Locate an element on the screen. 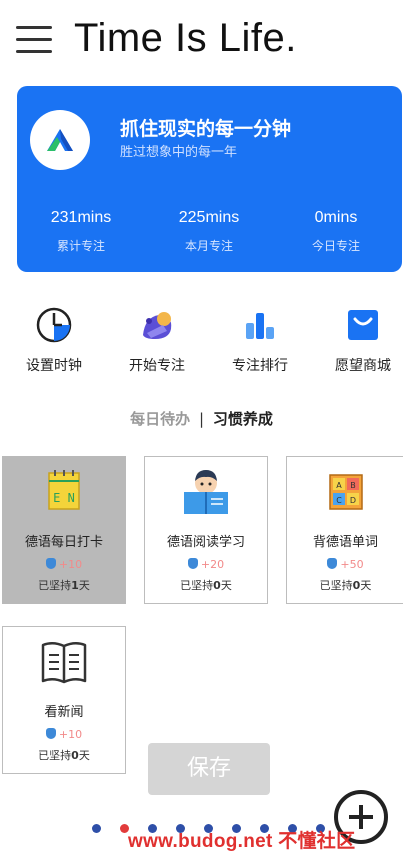 This screenshot has height=860, width=403. clock-icon is located at coordinates (54, 325).